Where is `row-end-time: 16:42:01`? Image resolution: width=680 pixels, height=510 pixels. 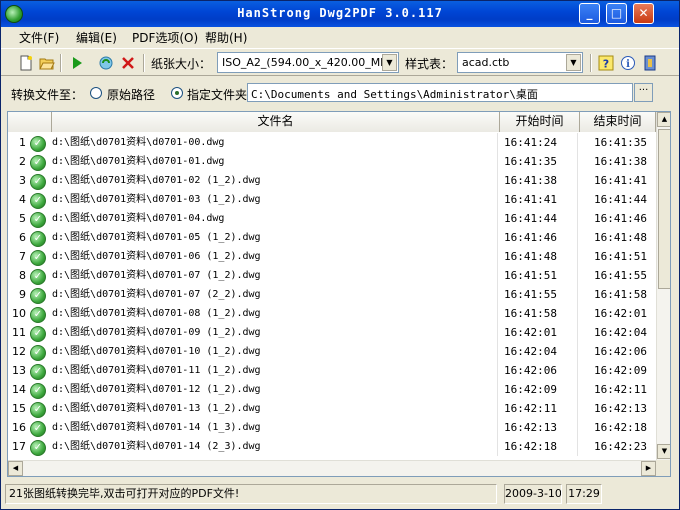 row-end-time: 16:42:01 is located at coordinates (620, 313).